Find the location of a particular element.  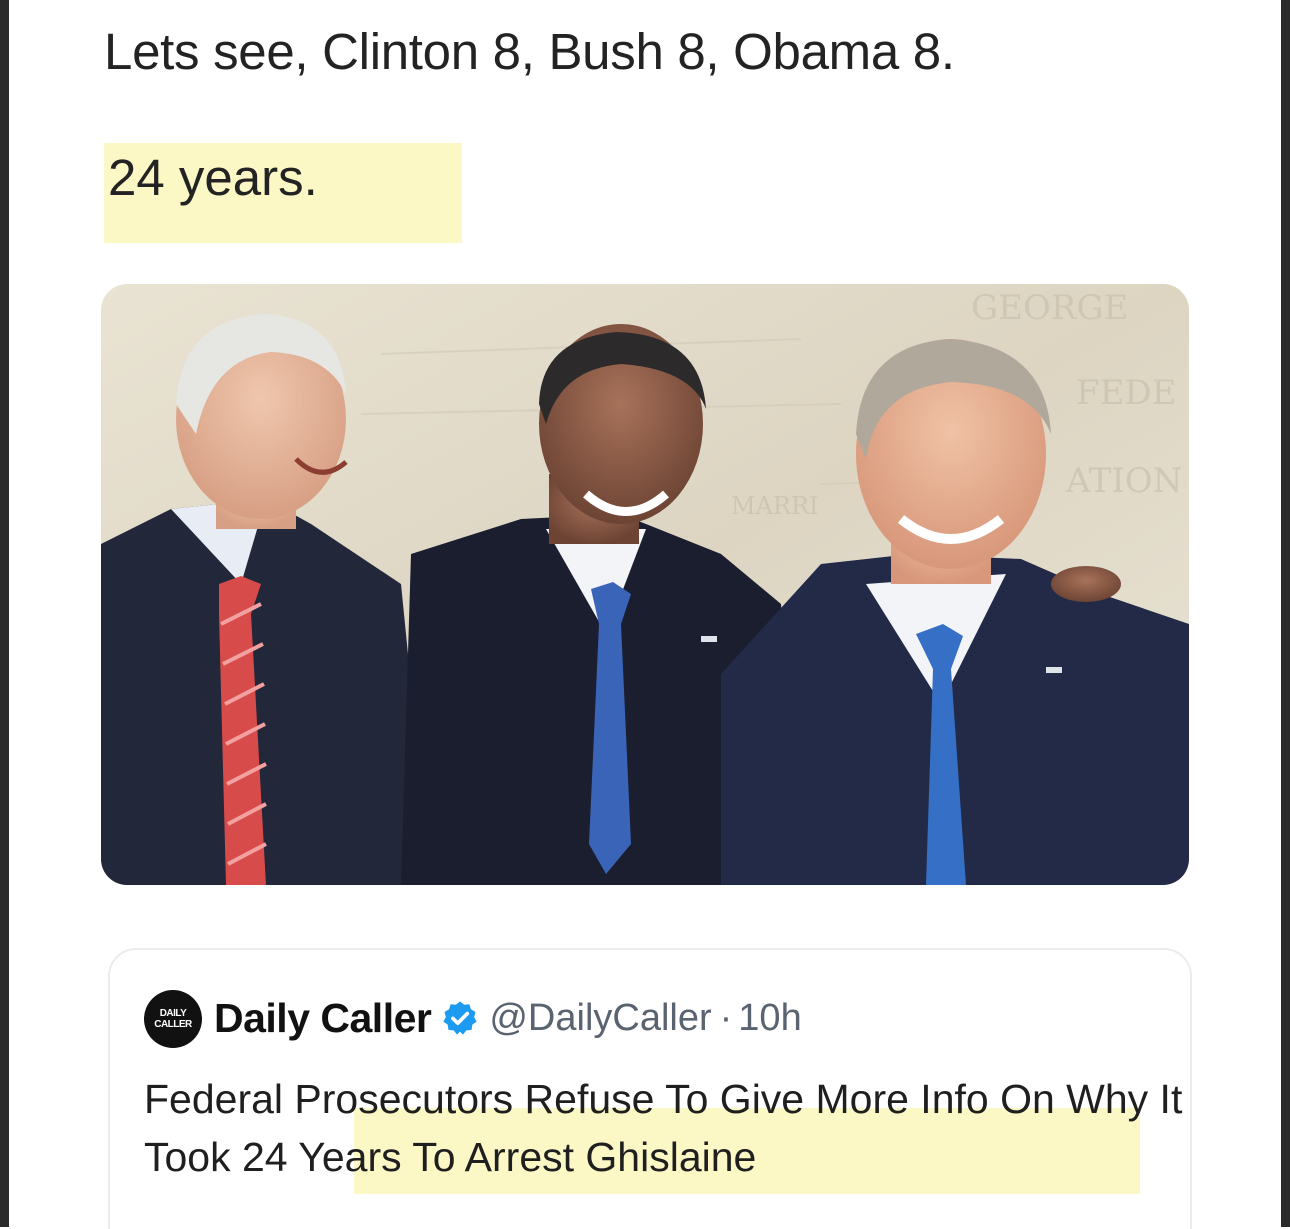

author-name: Daily Caller is located at coordinates (323, 1018).